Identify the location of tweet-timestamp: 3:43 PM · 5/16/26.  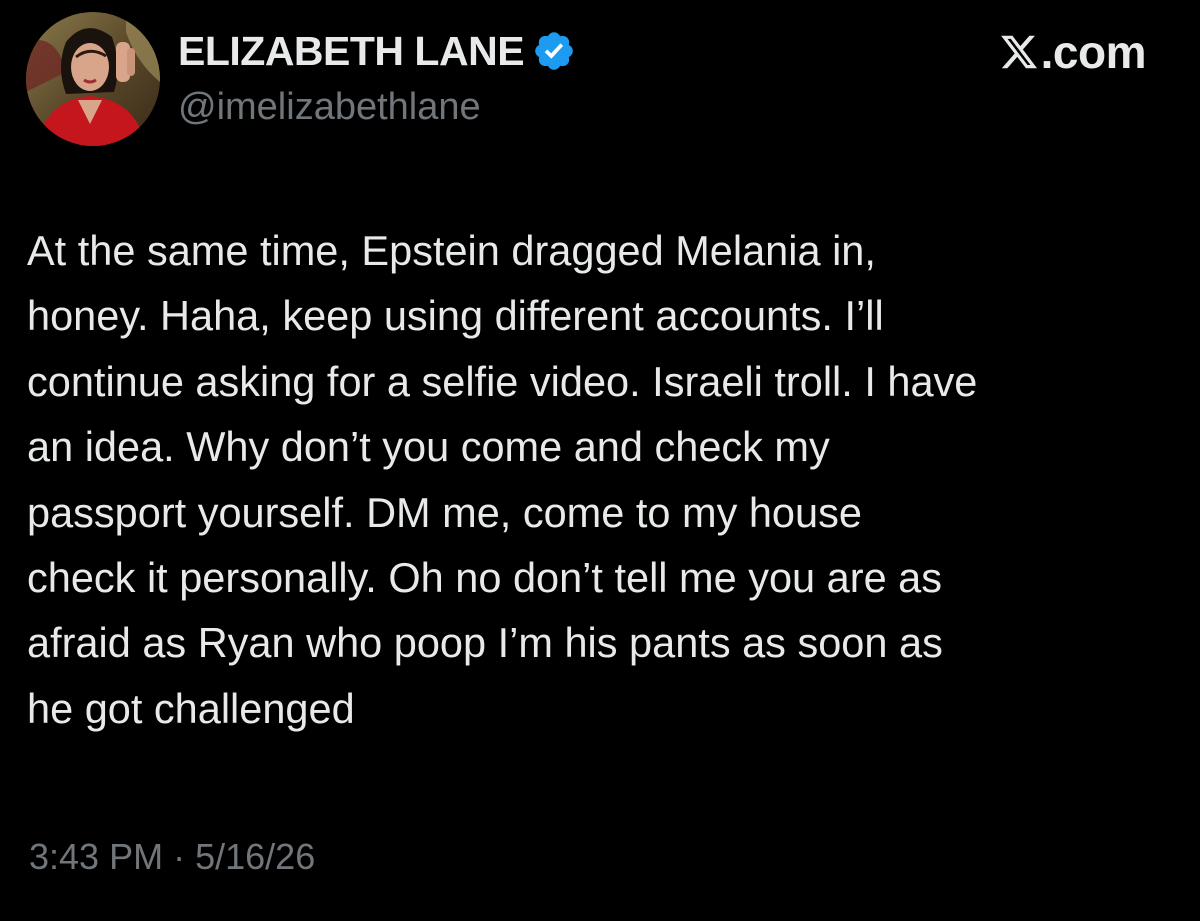
(172, 857).